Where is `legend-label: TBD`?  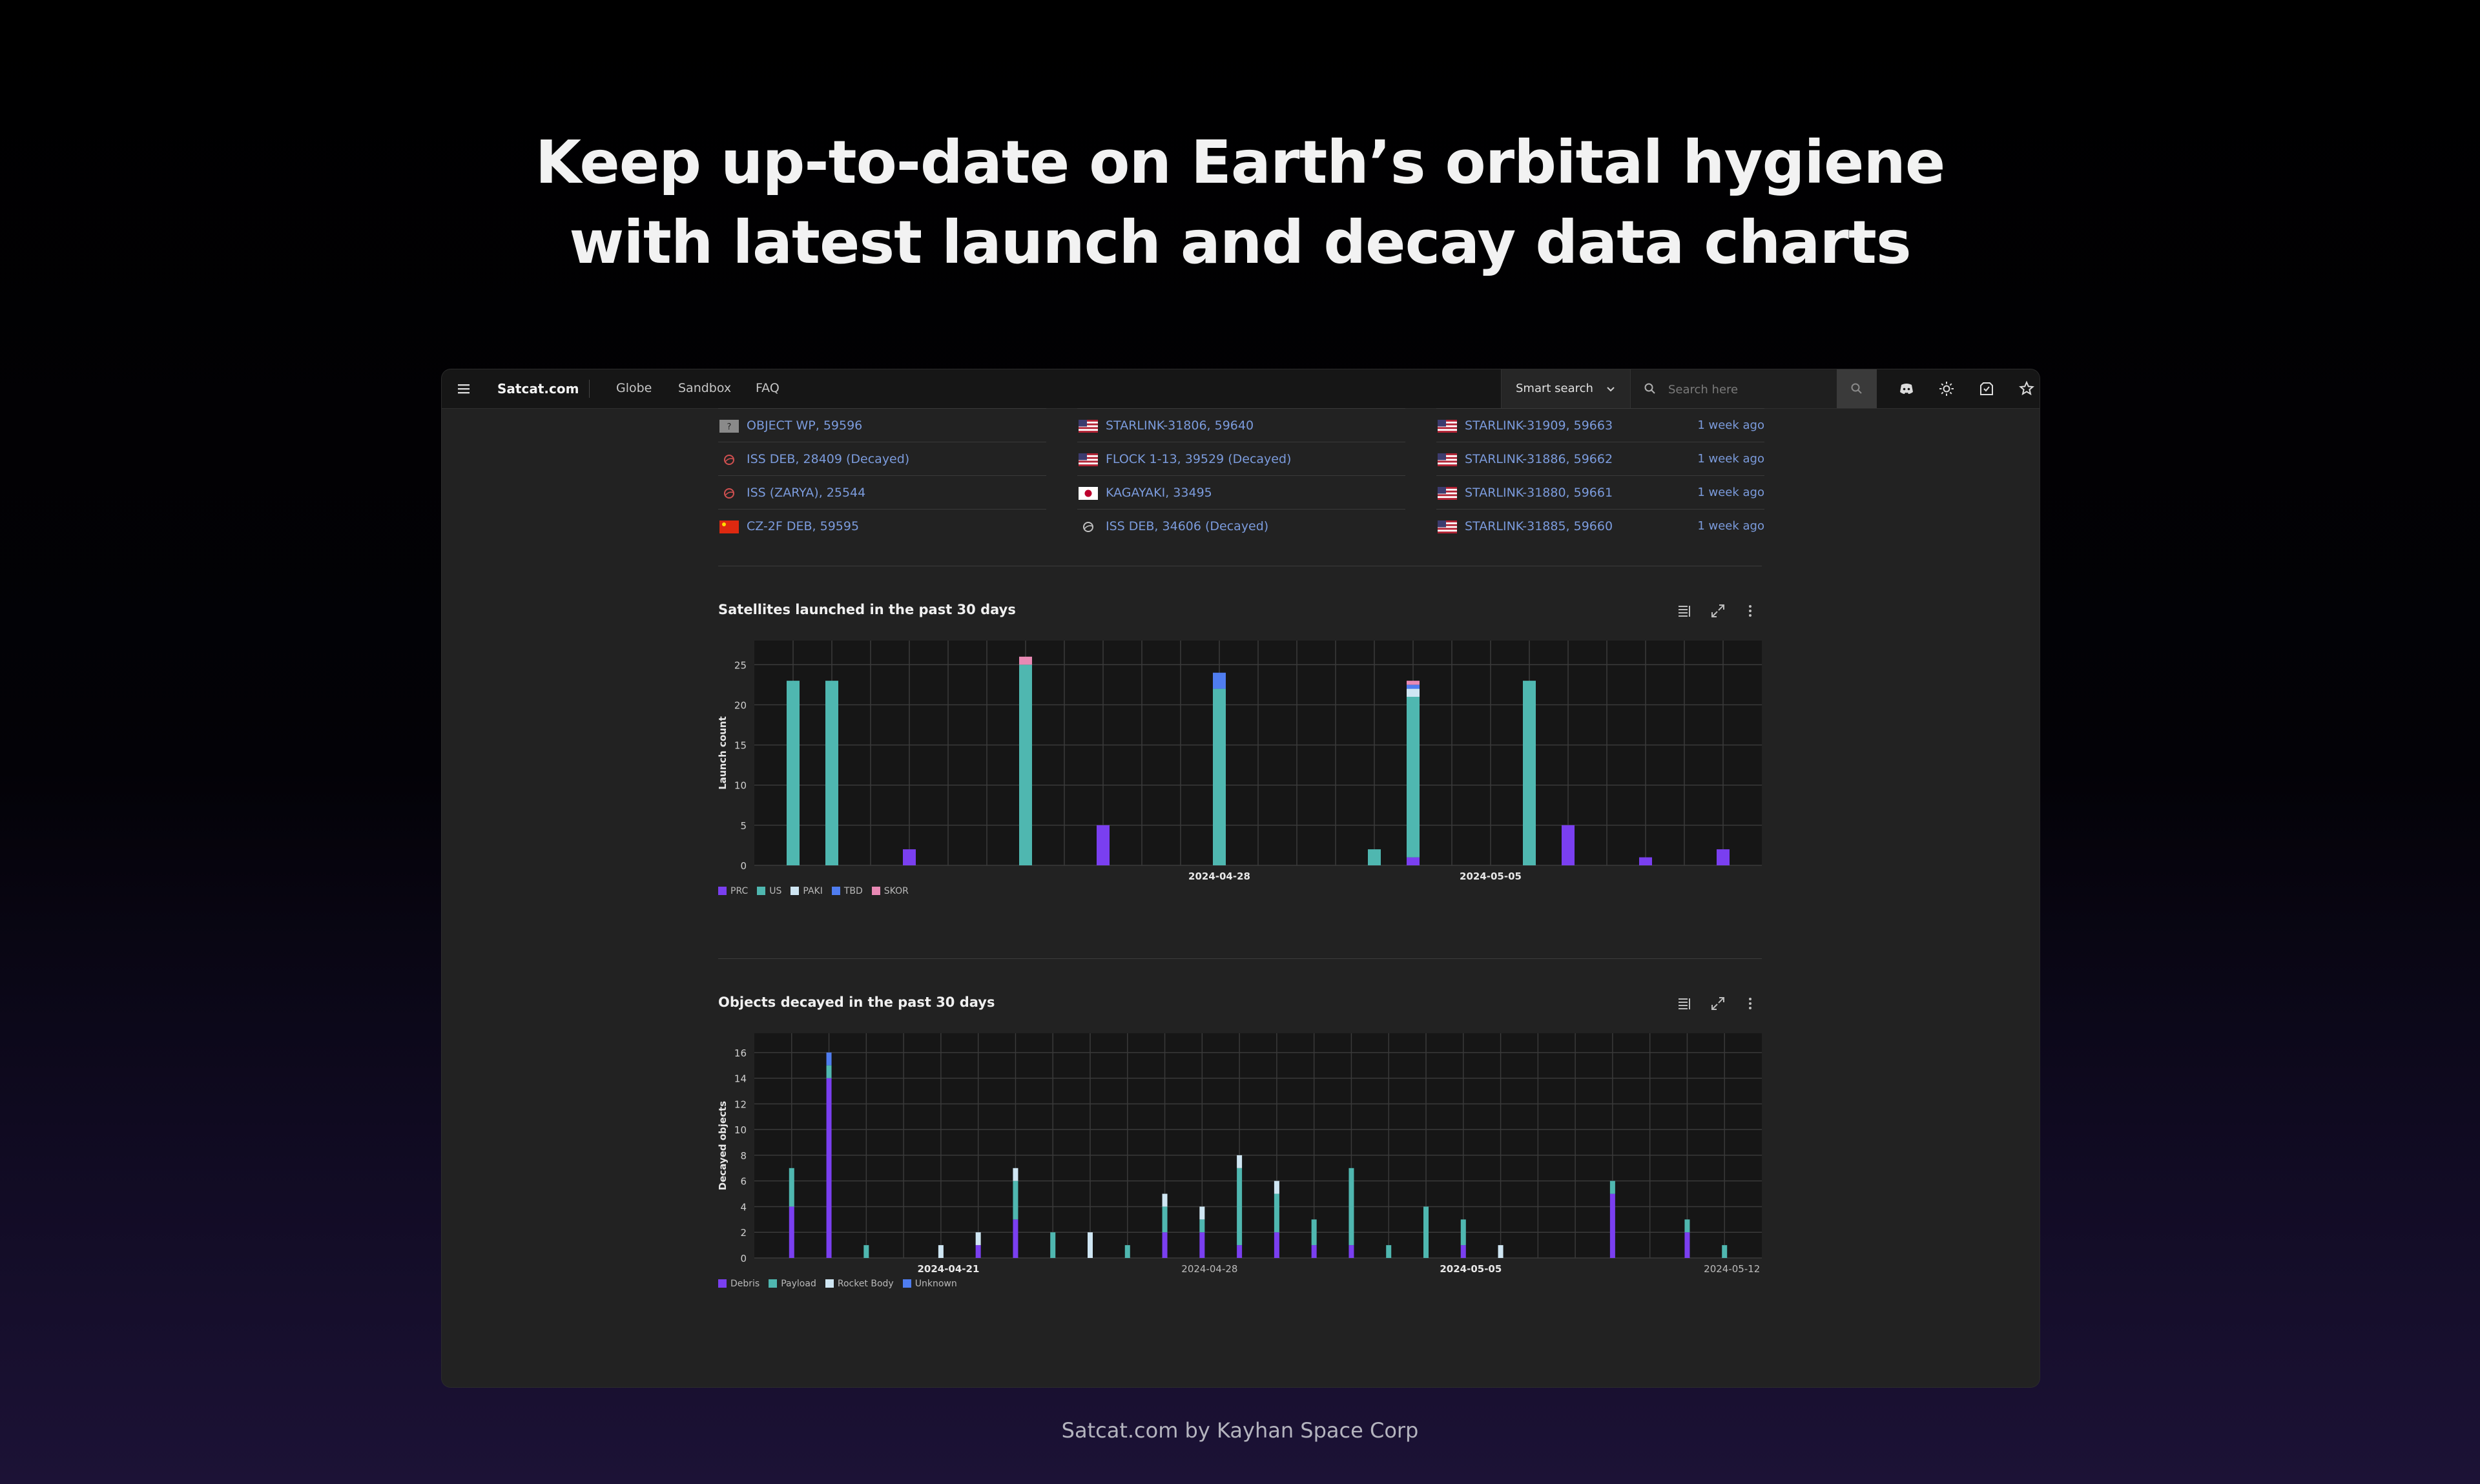 legend-label: TBD is located at coordinates (853, 891).